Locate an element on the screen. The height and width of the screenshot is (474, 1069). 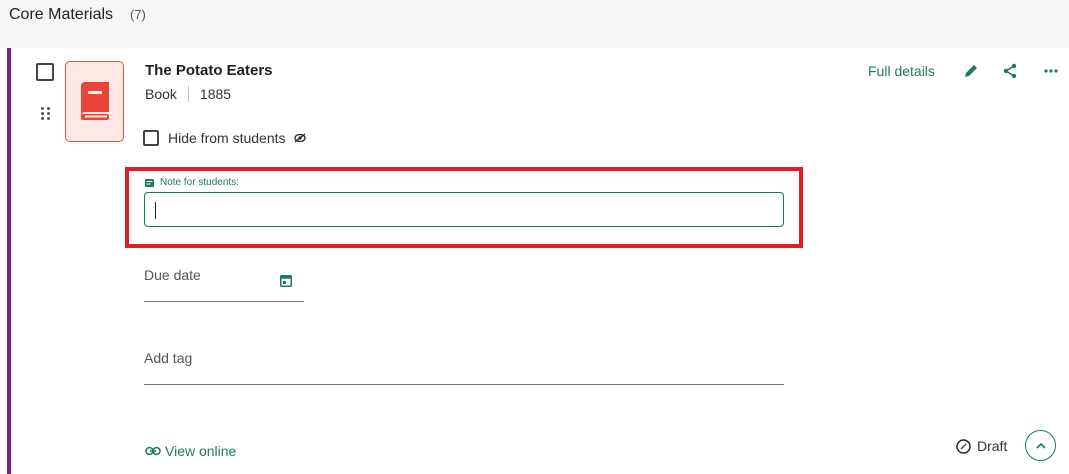
item-year: 1885 is located at coordinates (215, 94).